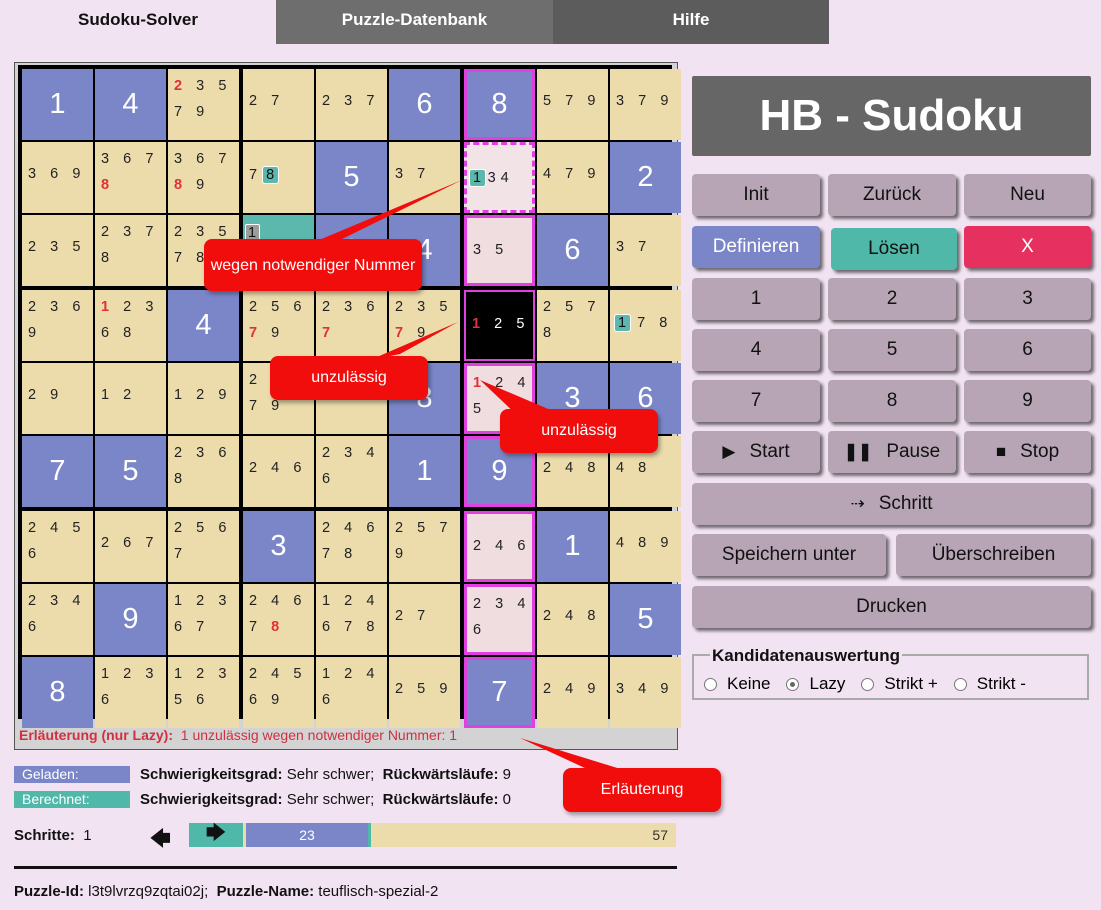  I want to click on cell-r1c9: 3 7 9, so click(645, 104).